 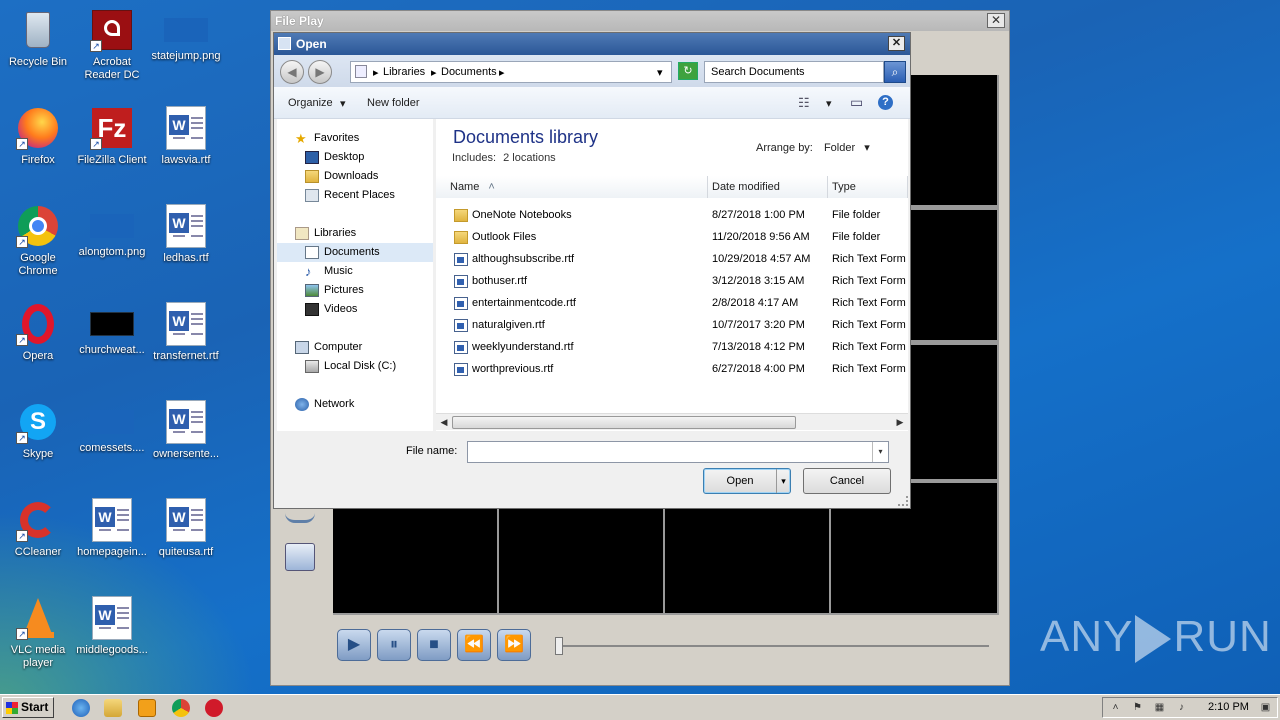 I want to click on nav-libraries: Libraries, so click(x=355, y=233).